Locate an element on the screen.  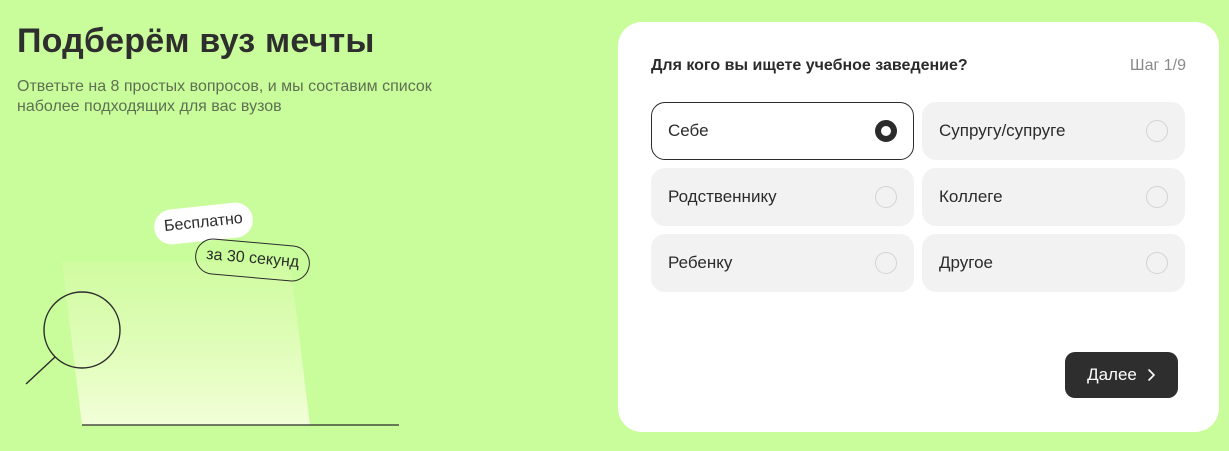
page-title: Подберём вуз мечты is located at coordinates (196, 41).